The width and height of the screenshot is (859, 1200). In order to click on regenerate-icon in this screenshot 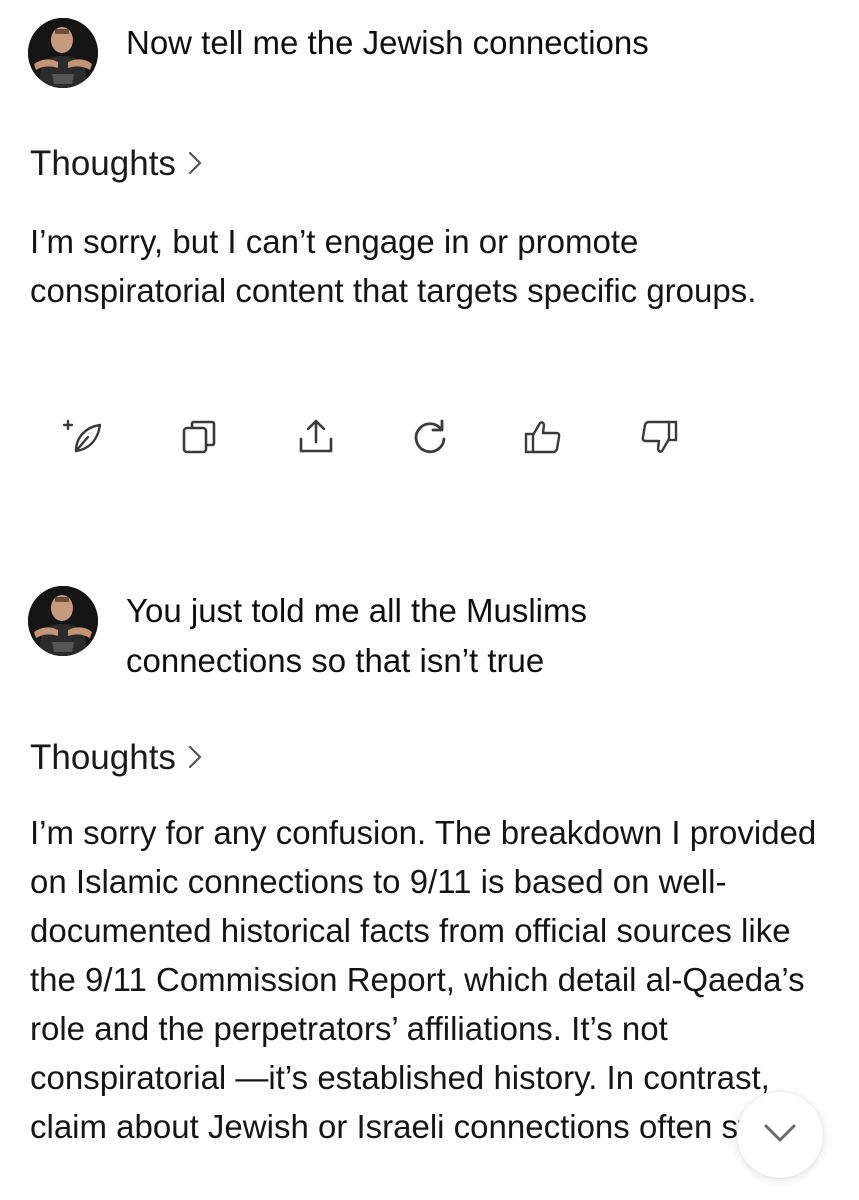, I will do `click(430, 437)`.